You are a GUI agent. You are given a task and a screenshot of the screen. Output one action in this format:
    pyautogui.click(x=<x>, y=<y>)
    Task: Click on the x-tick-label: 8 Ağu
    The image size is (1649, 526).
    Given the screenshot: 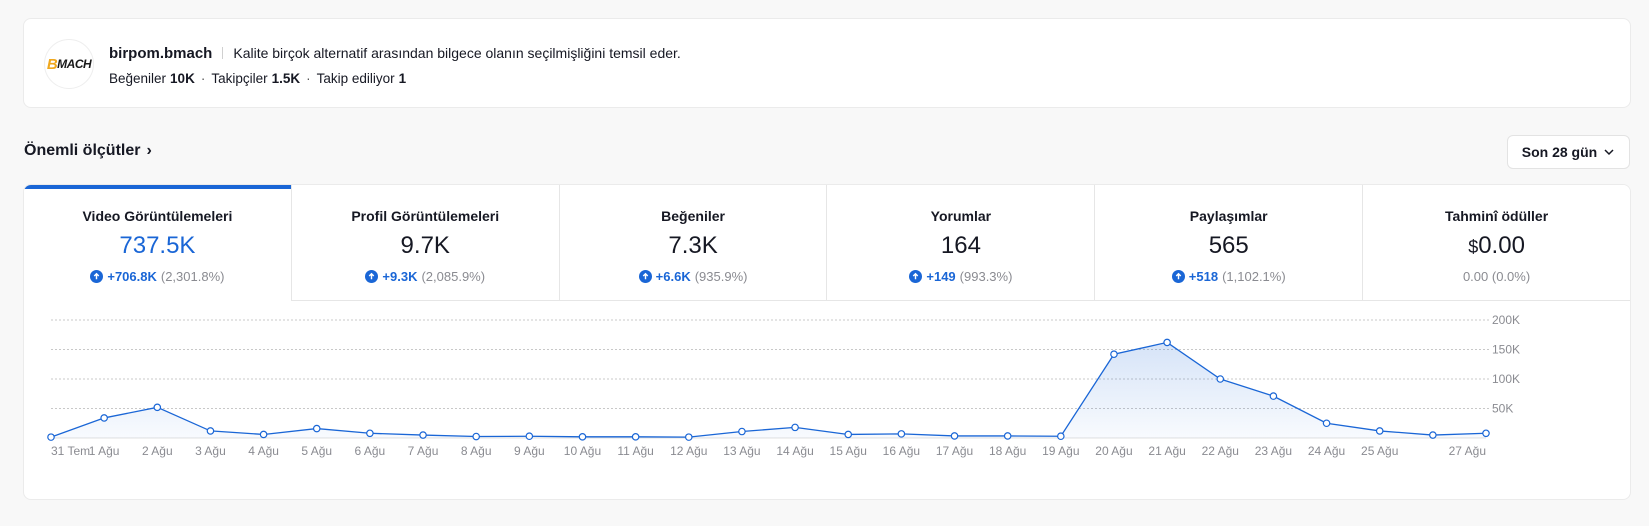 What is the action you would take?
    pyautogui.click(x=476, y=451)
    